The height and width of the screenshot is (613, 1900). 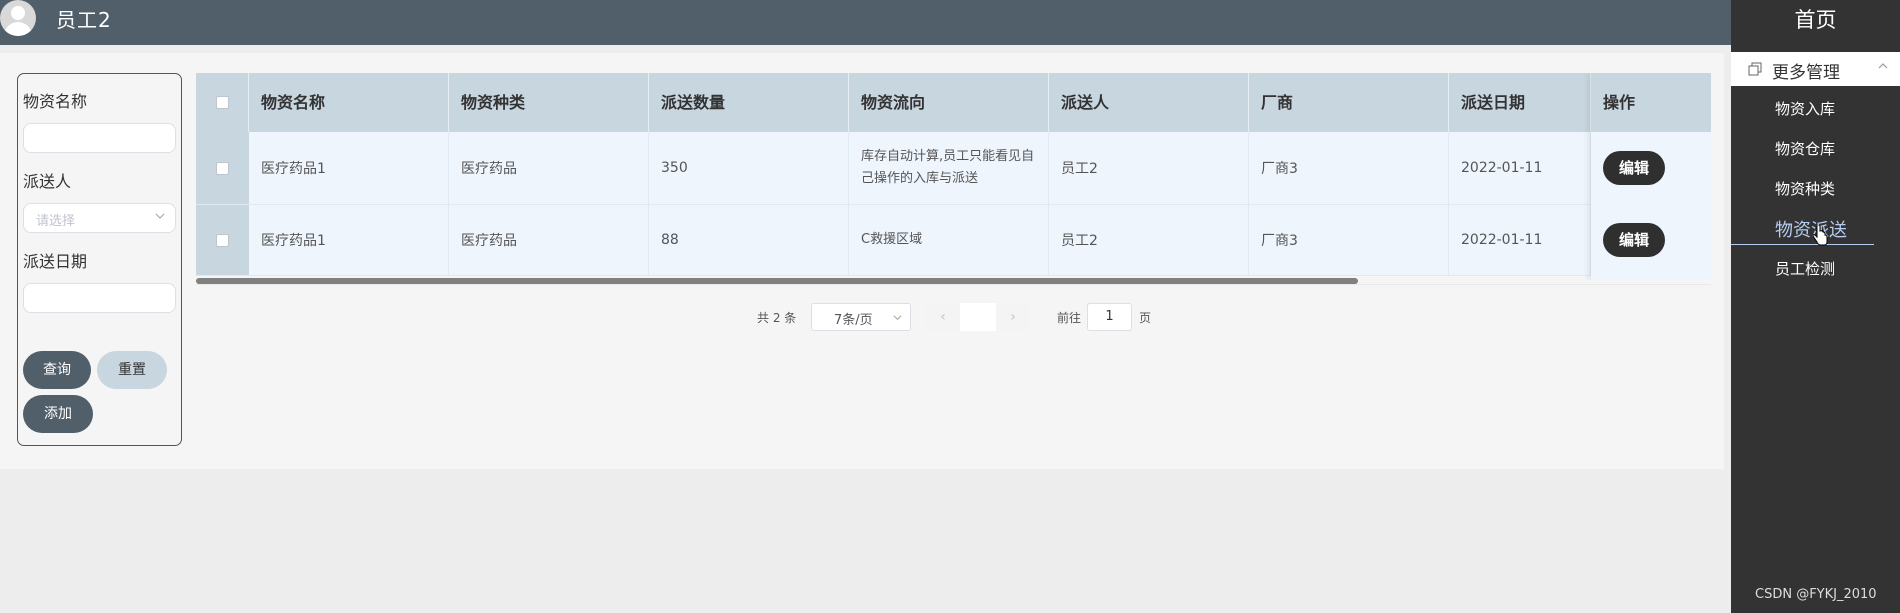 What do you see at coordinates (1349, 102) in the screenshot?
I see `column-header-vendor: 厂商` at bounding box center [1349, 102].